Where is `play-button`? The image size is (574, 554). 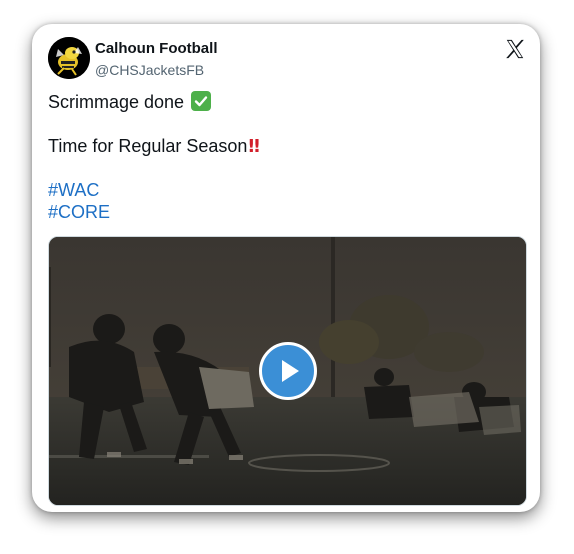 play-button is located at coordinates (287, 371).